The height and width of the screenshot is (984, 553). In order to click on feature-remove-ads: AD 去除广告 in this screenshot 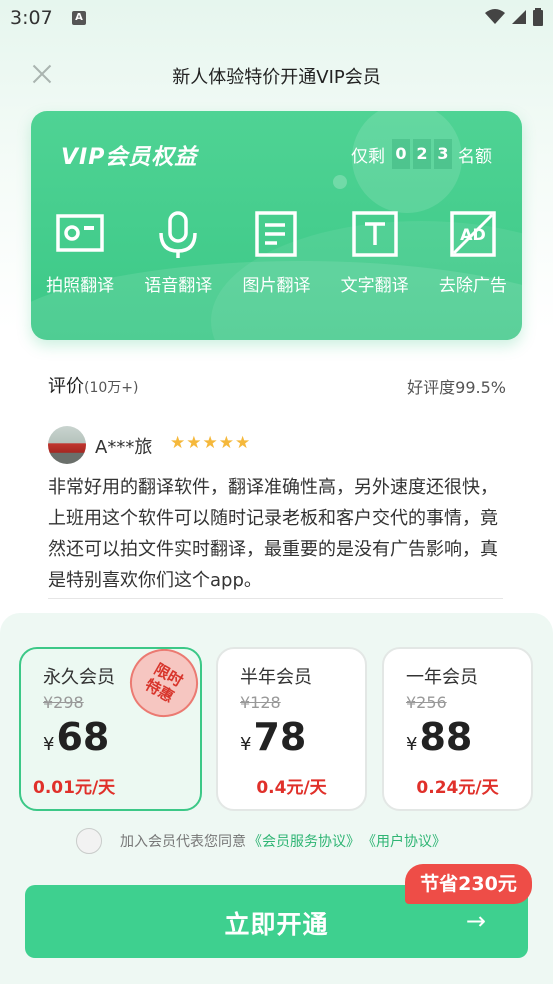, I will do `click(473, 253)`.